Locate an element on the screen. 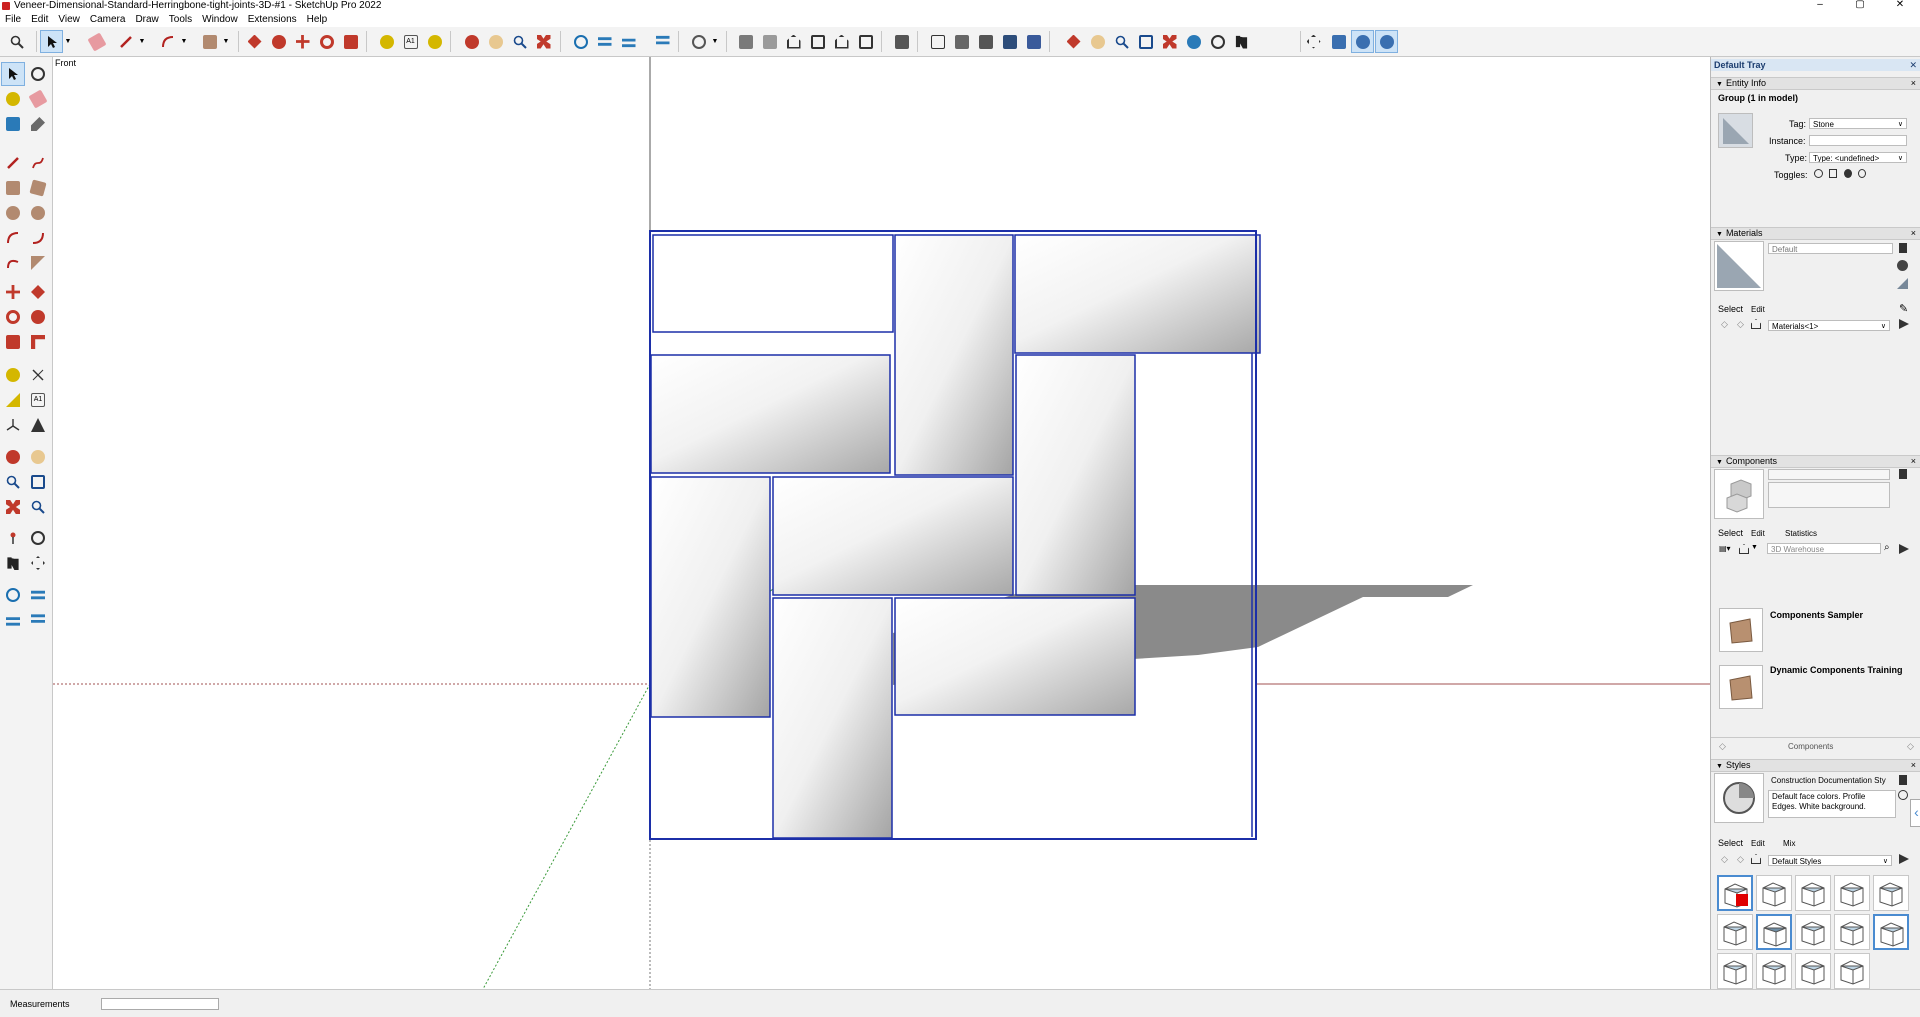 This screenshot has height=1017, width=1920. forward-arrow-icon: ◇ is located at coordinates (1740, 324).